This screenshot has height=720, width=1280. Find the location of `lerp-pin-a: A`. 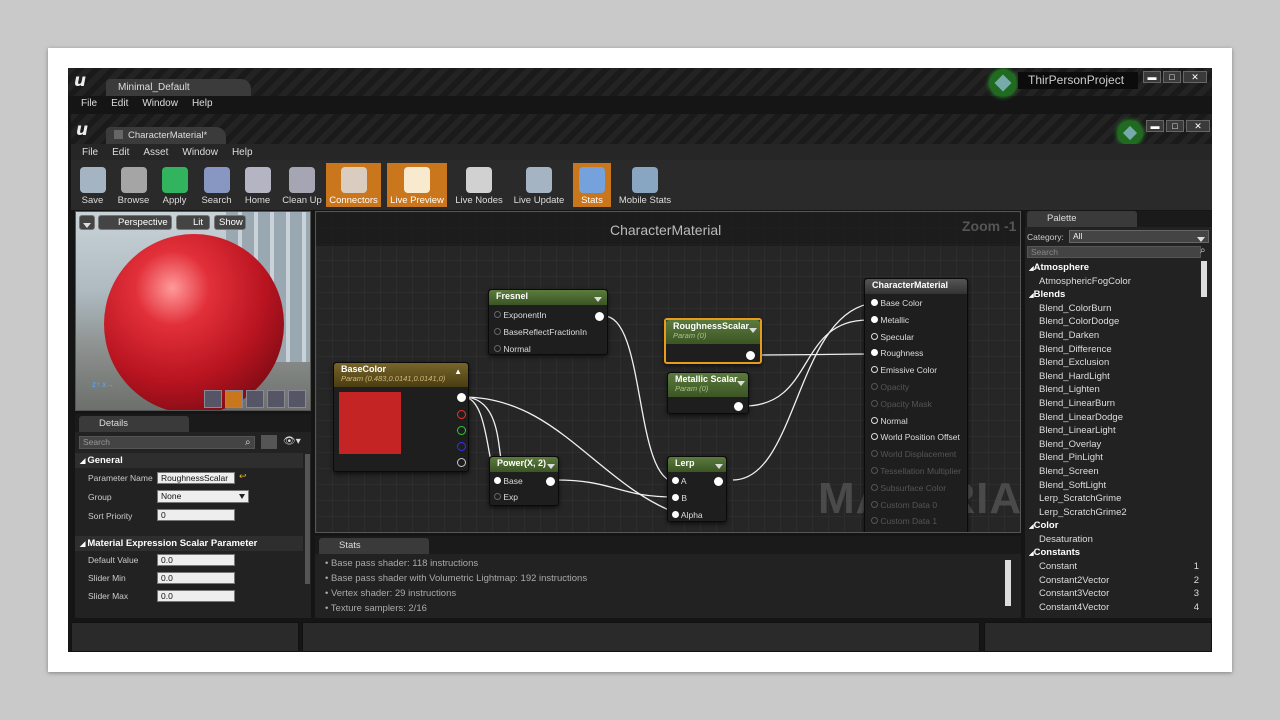

lerp-pin-a: A is located at coordinates (679, 481).